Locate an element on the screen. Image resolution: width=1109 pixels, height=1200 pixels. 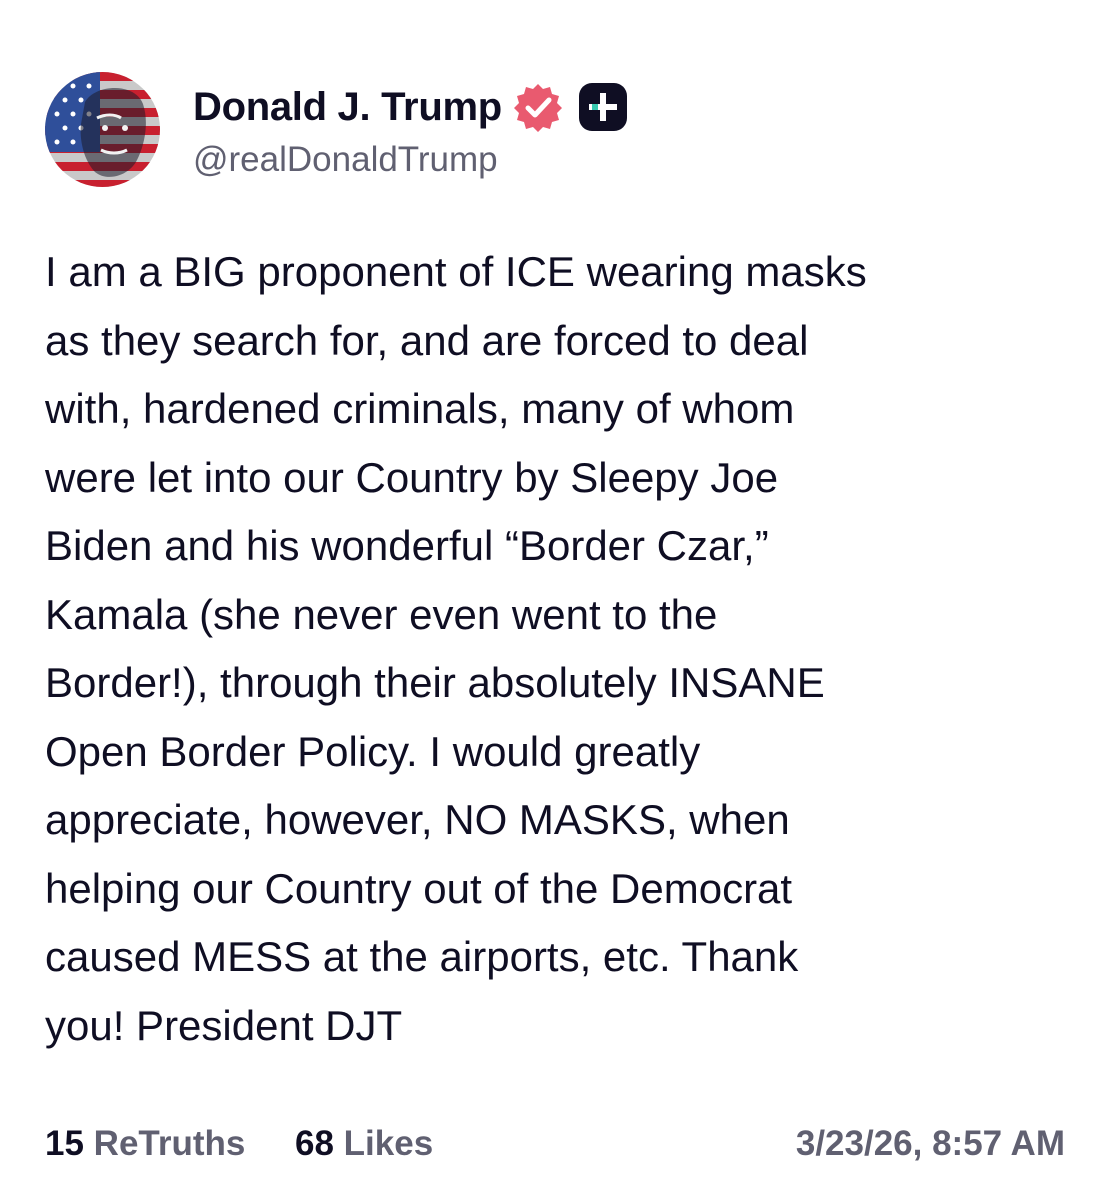
post-stats: 15 ReTruths 68 Likes 3/23/26, 8:57 AM is located at coordinates (555, 1146).